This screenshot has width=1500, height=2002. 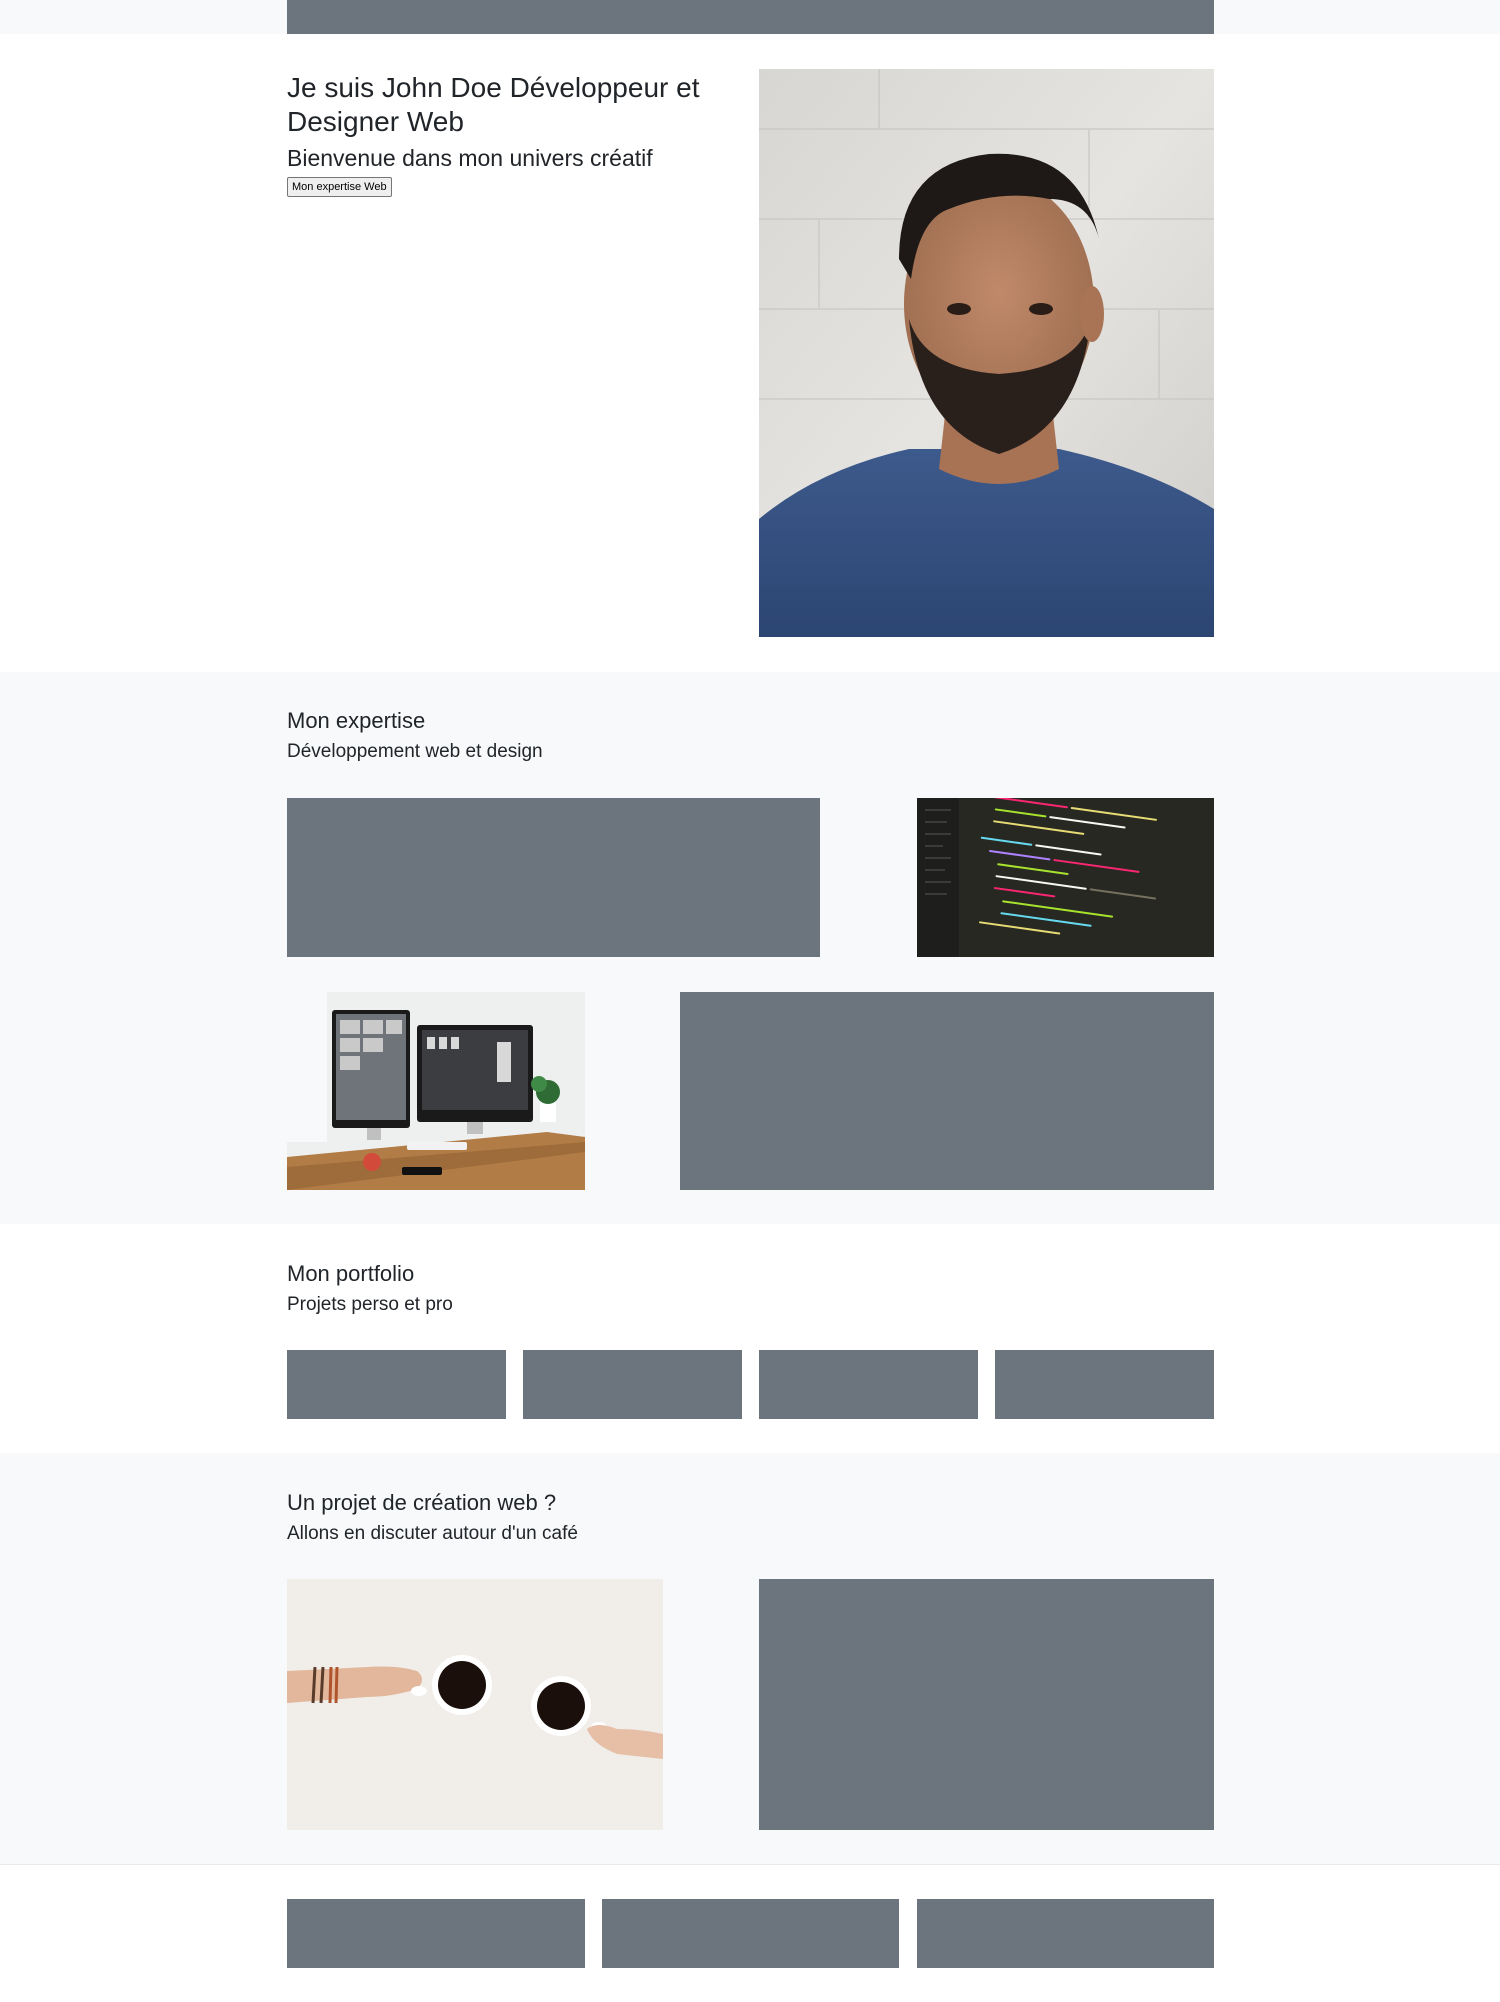 I want to click on expertise-button: Mon expertise Web, so click(x=339, y=187).